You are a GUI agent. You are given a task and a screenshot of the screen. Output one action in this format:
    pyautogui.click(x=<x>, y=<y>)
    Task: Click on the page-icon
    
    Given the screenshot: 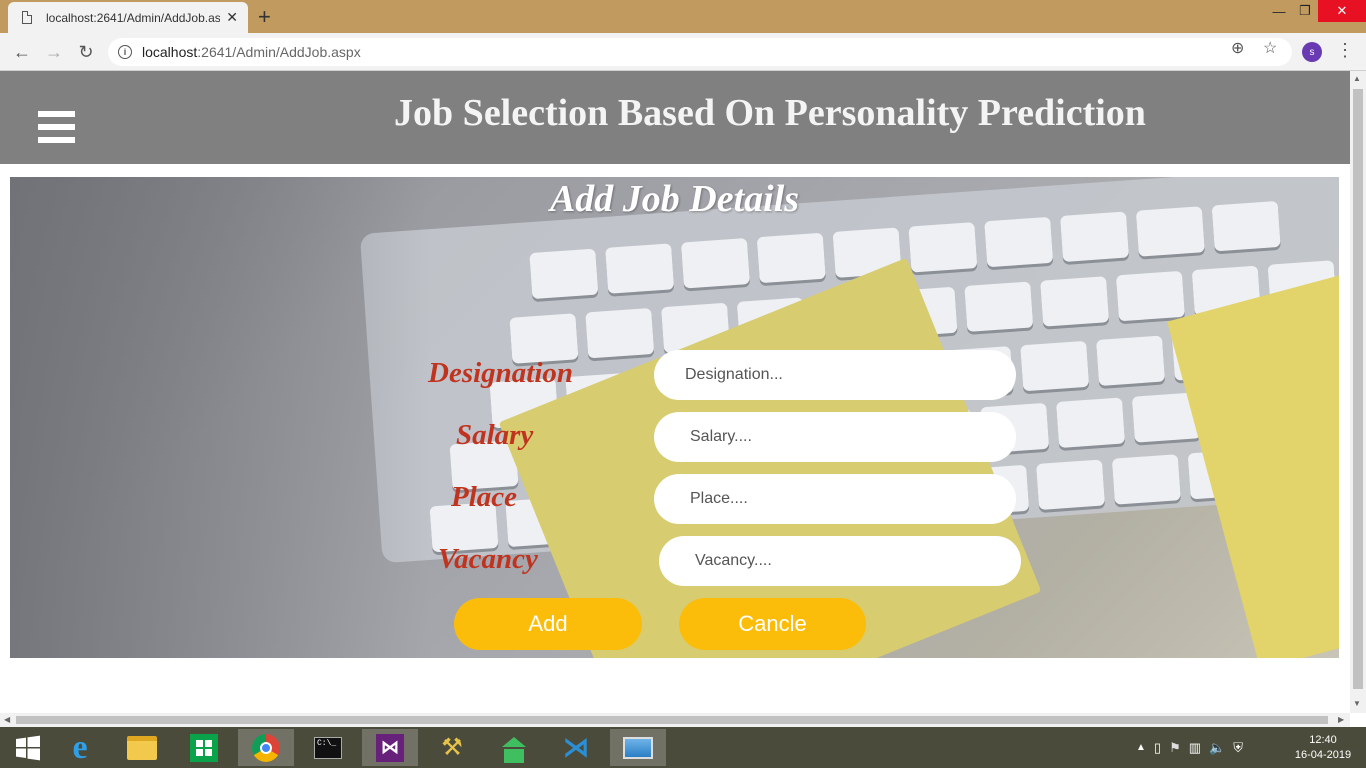 What is the action you would take?
    pyautogui.click(x=27, y=17)
    